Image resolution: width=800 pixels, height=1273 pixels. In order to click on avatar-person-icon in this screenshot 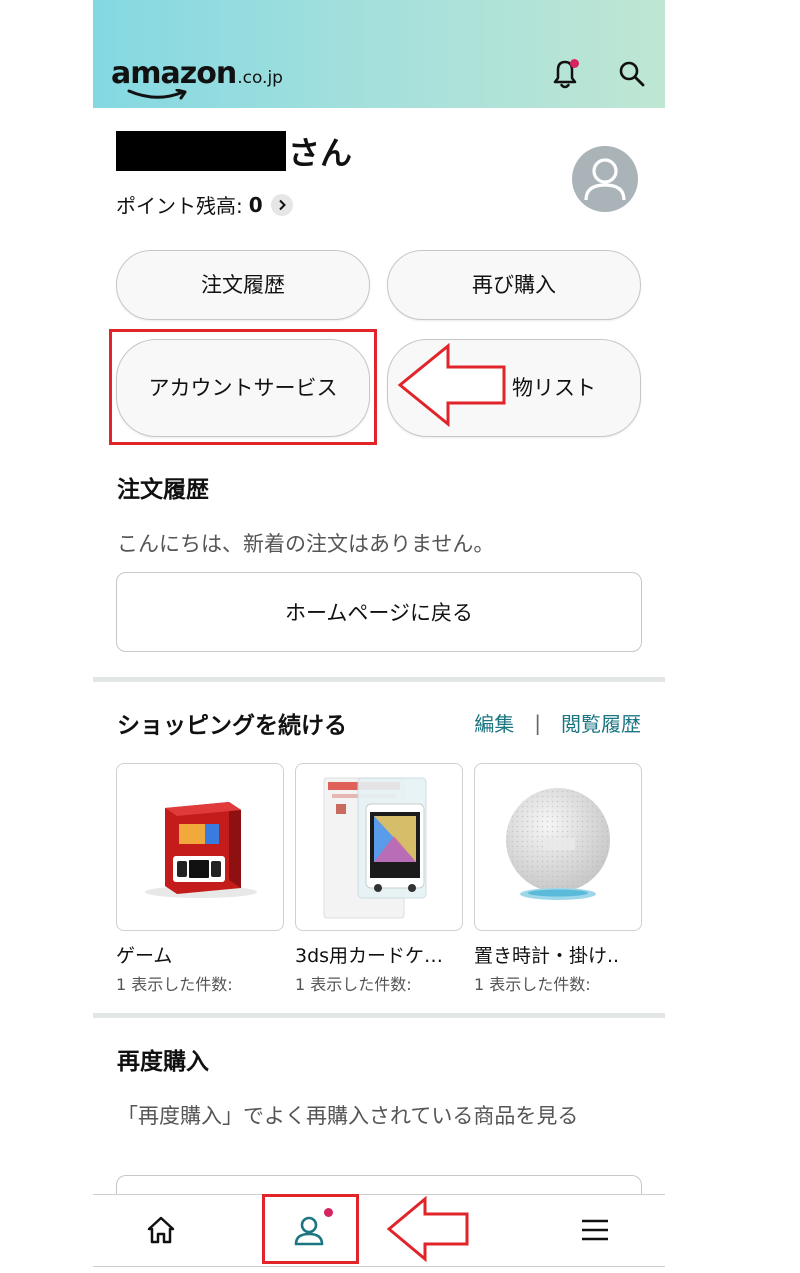, I will do `click(605, 179)`.